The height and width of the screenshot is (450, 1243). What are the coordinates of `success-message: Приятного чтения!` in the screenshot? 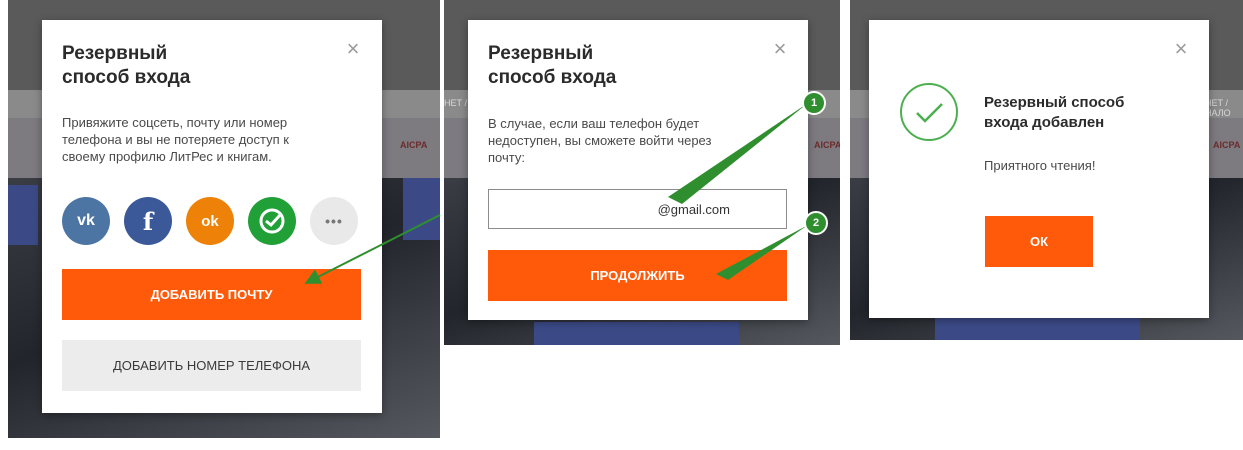 It's located at (1040, 165).